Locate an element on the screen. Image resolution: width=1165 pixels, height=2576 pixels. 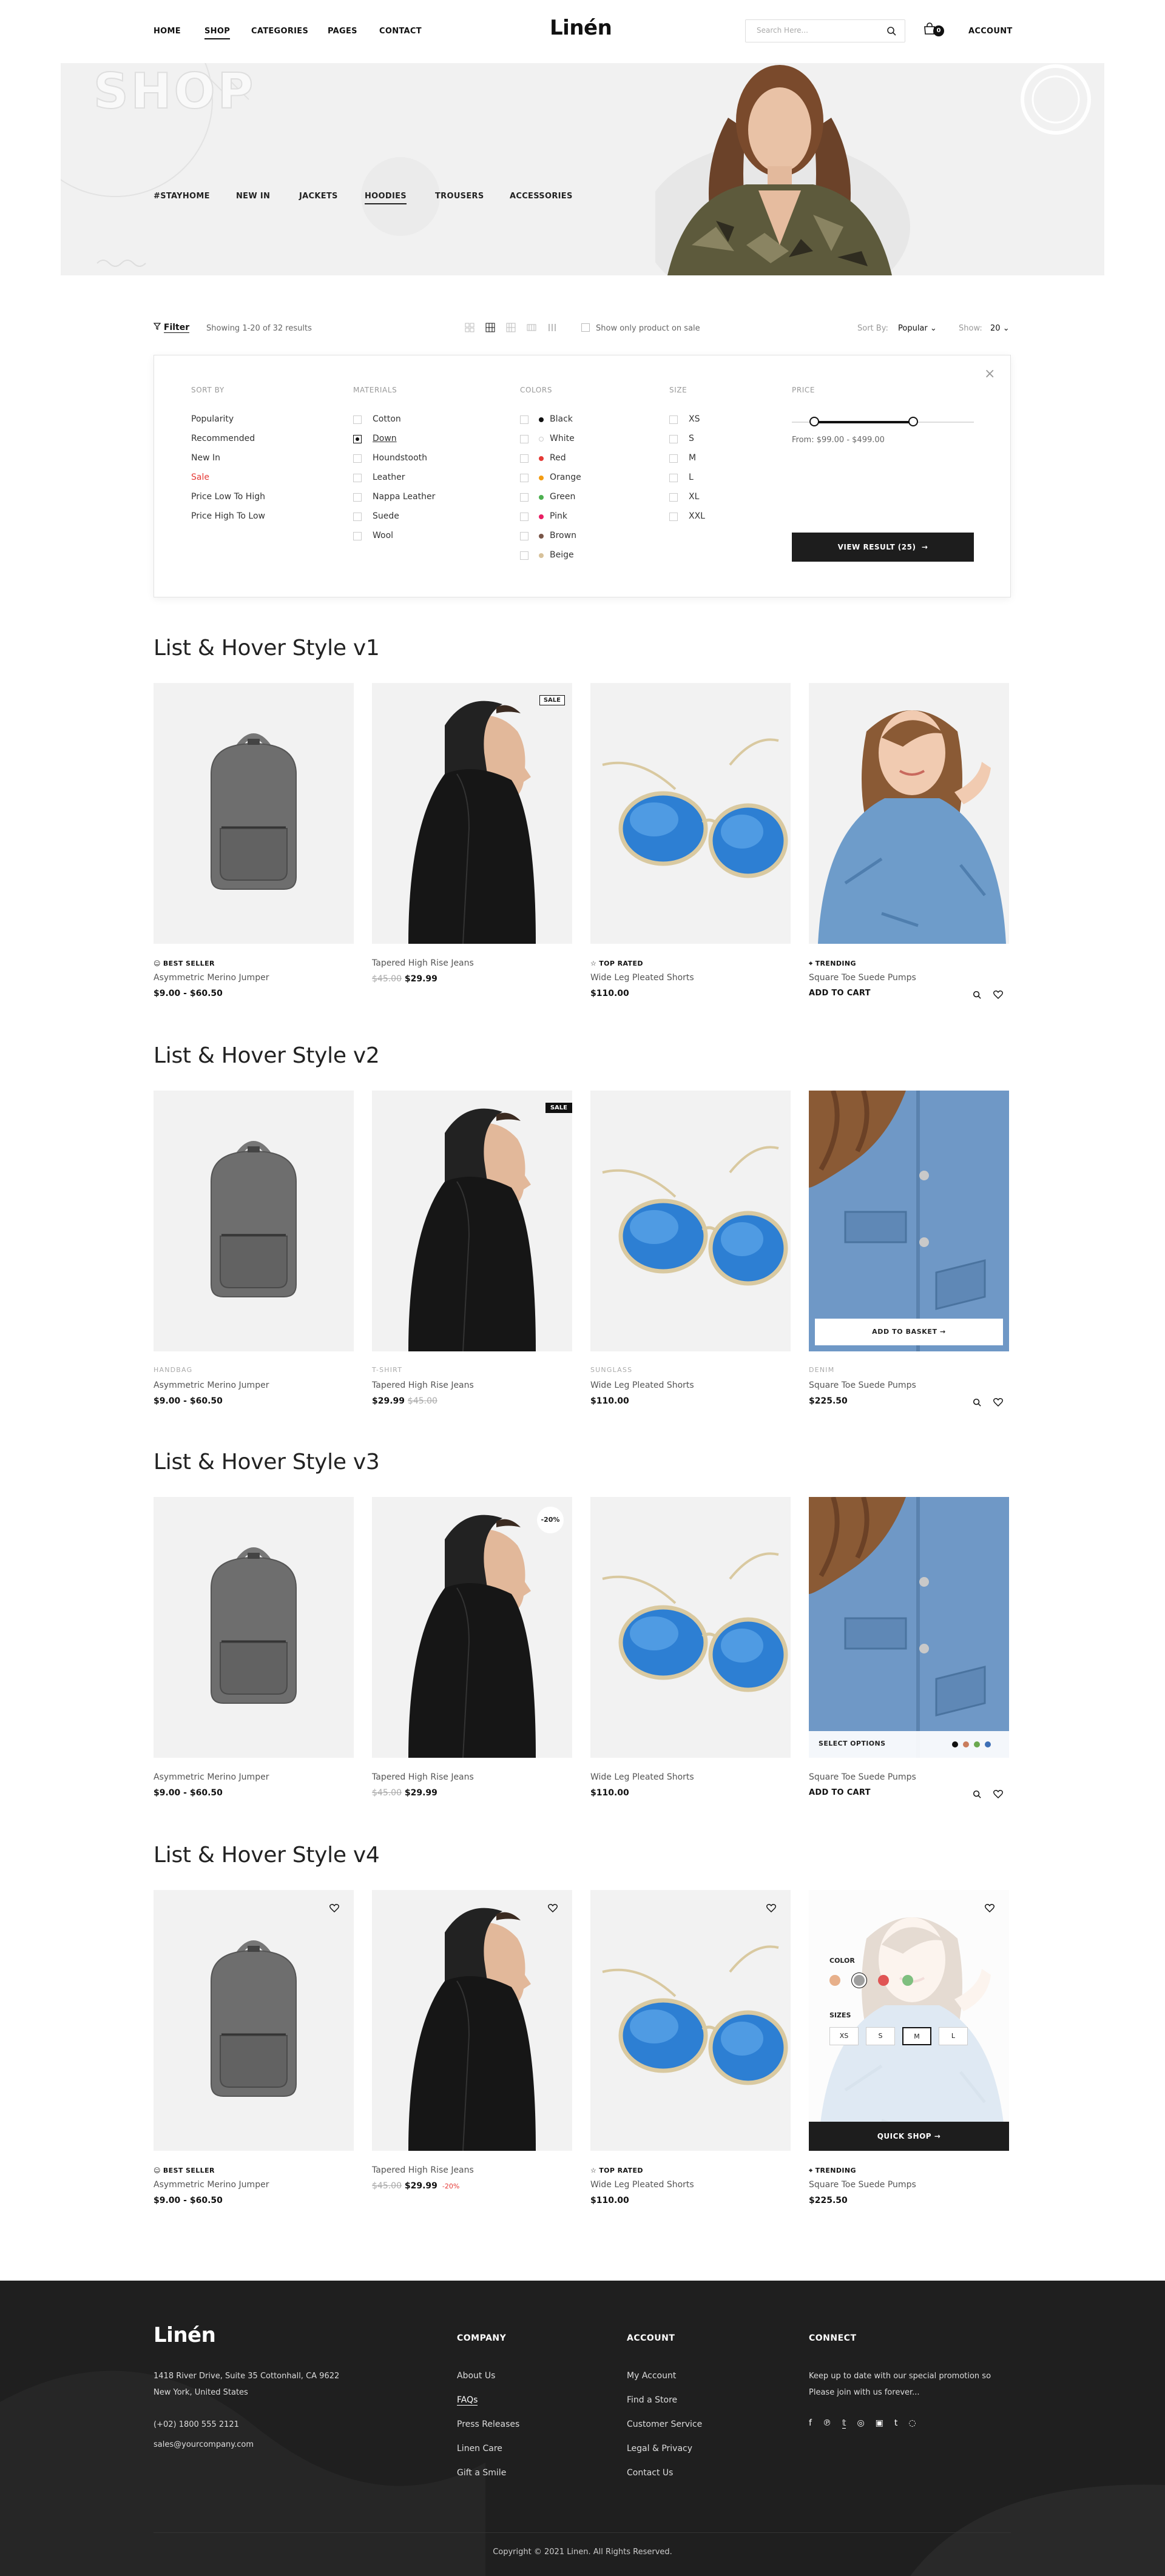
grid-2-icon is located at coordinates (470, 327).